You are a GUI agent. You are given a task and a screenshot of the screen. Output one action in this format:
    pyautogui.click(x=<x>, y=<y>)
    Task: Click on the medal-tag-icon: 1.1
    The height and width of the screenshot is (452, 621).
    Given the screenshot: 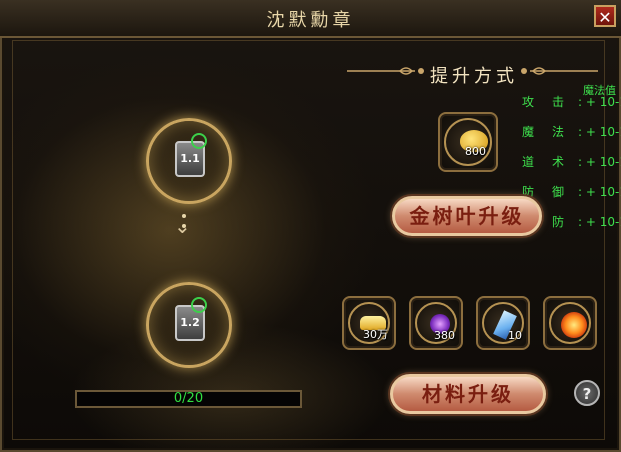 What is the action you would take?
    pyautogui.click(x=191, y=155)
    